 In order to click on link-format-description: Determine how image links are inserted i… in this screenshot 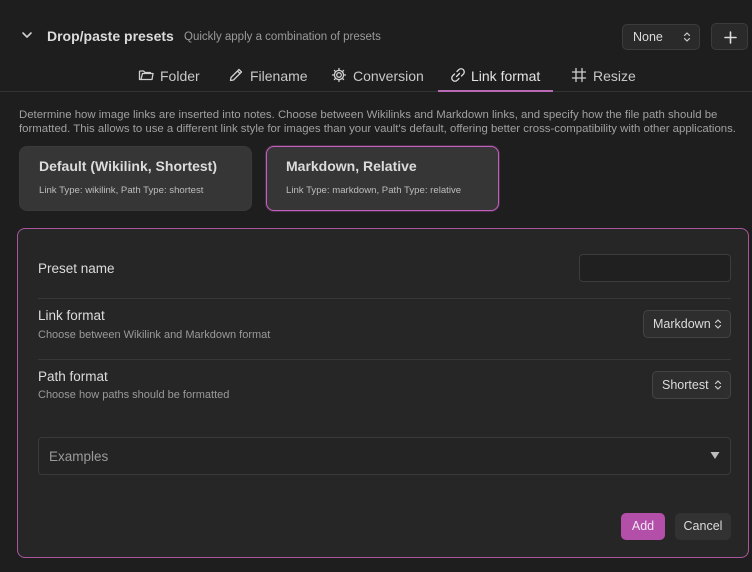, I will do `click(377, 122)`.